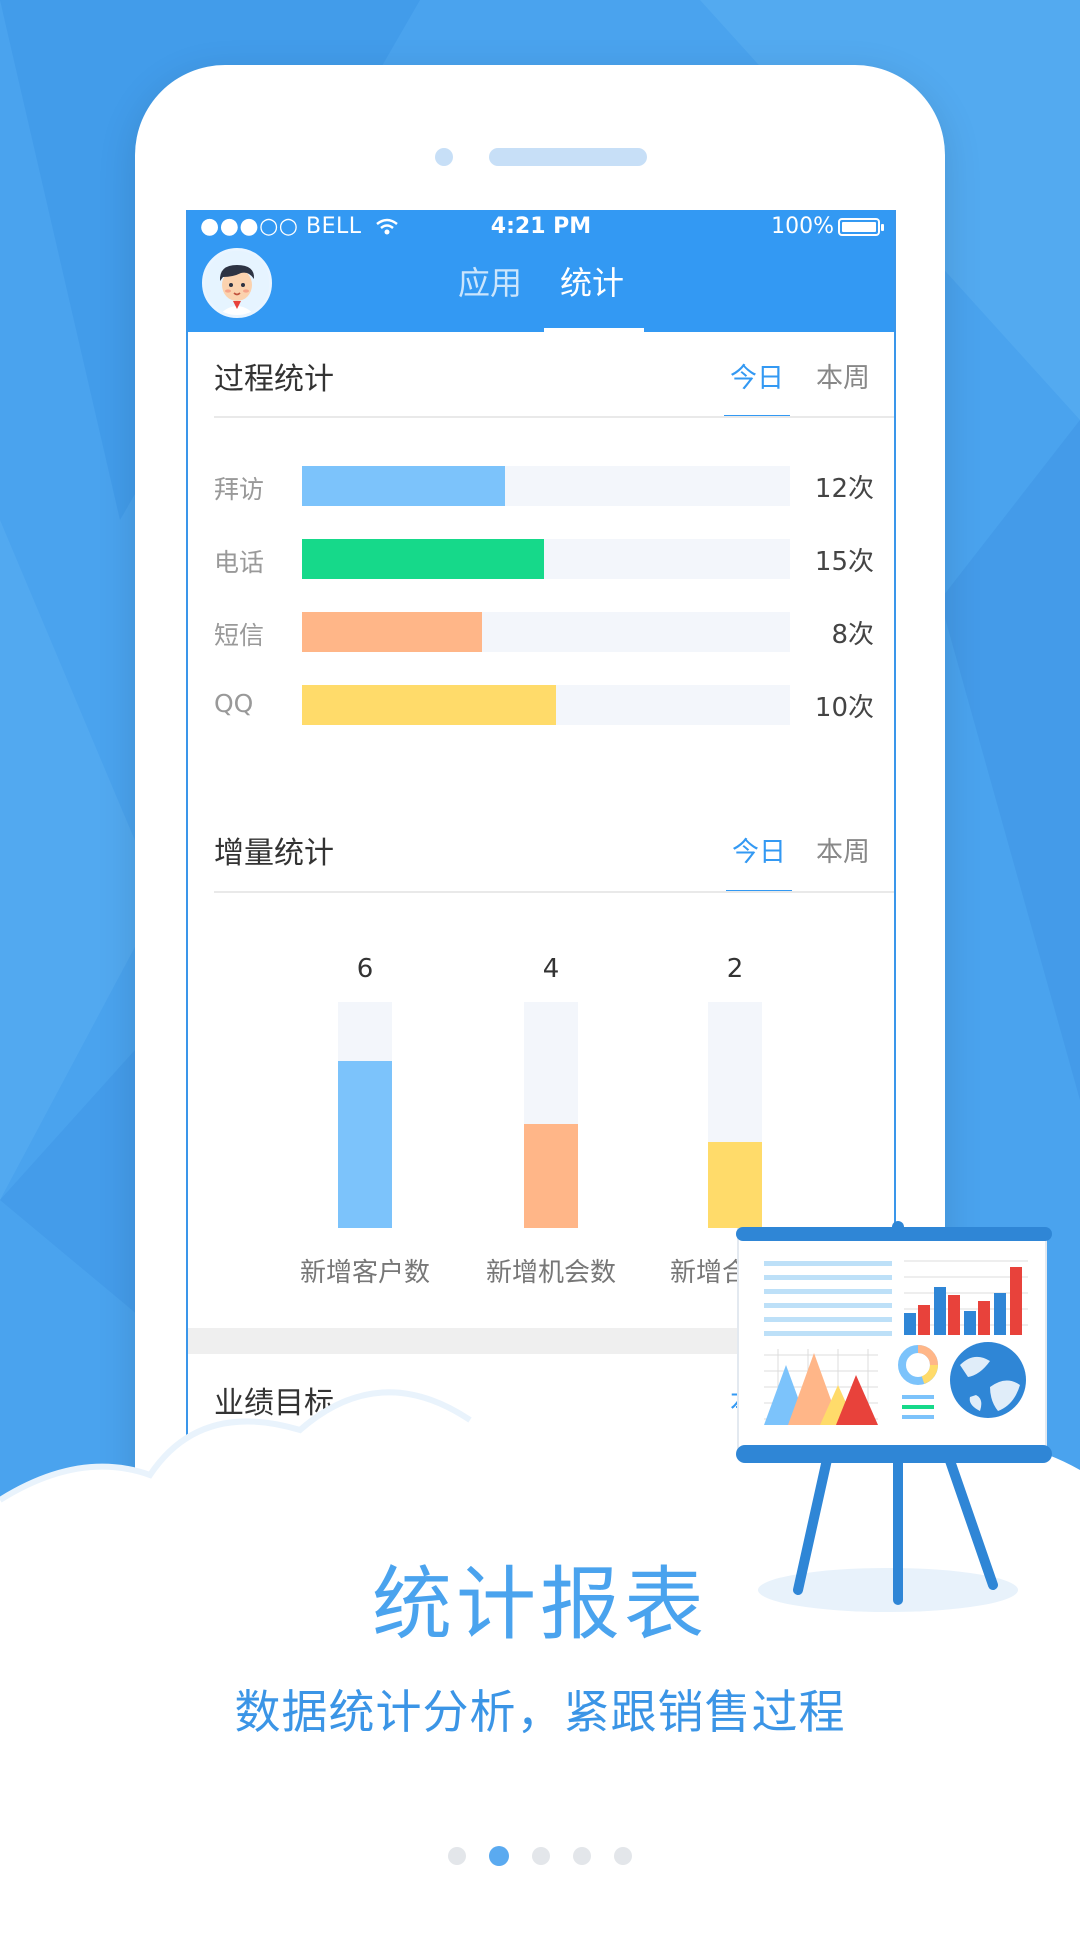 The width and height of the screenshot is (1080, 1940). What do you see at coordinates (759, 849) in the screenshot?
I see `increment-today-tab: 今日` at bounding box center [759, 849].